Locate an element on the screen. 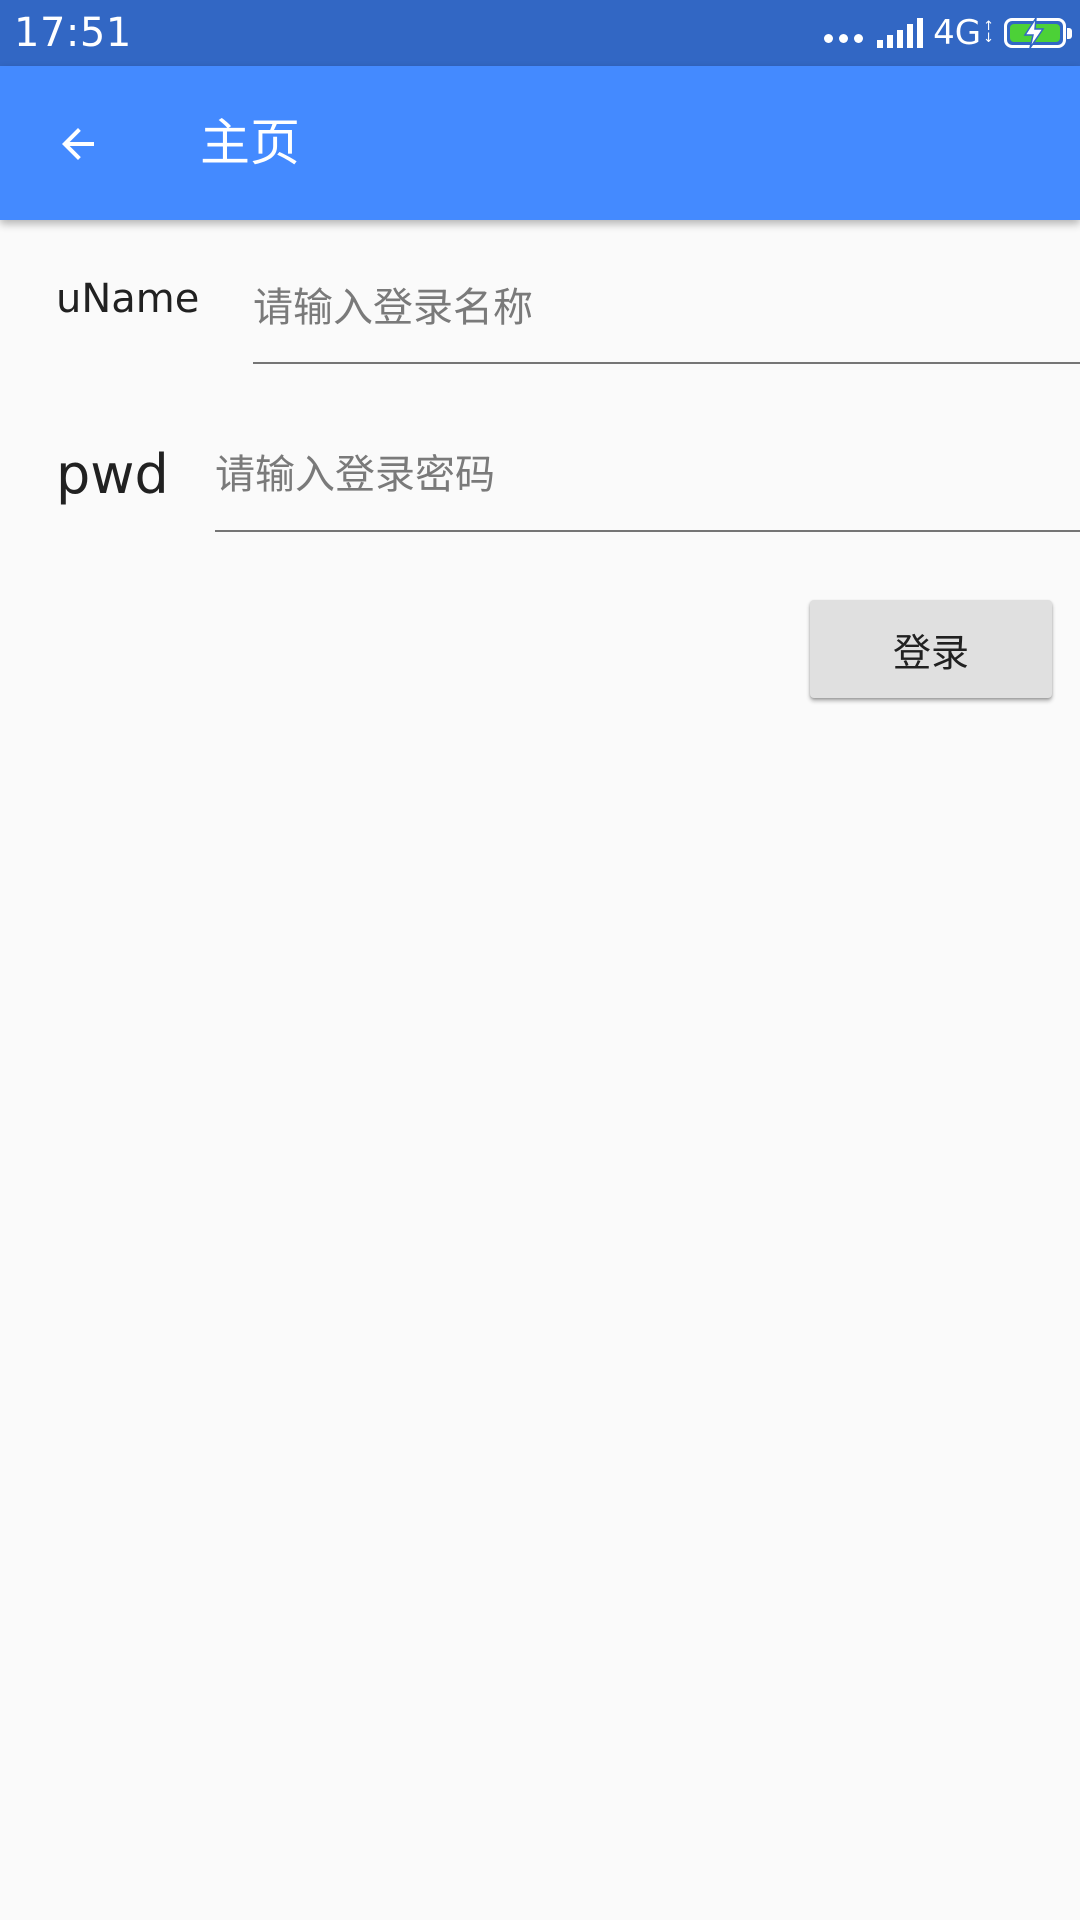  back-button is located at coordinates (78, 144).